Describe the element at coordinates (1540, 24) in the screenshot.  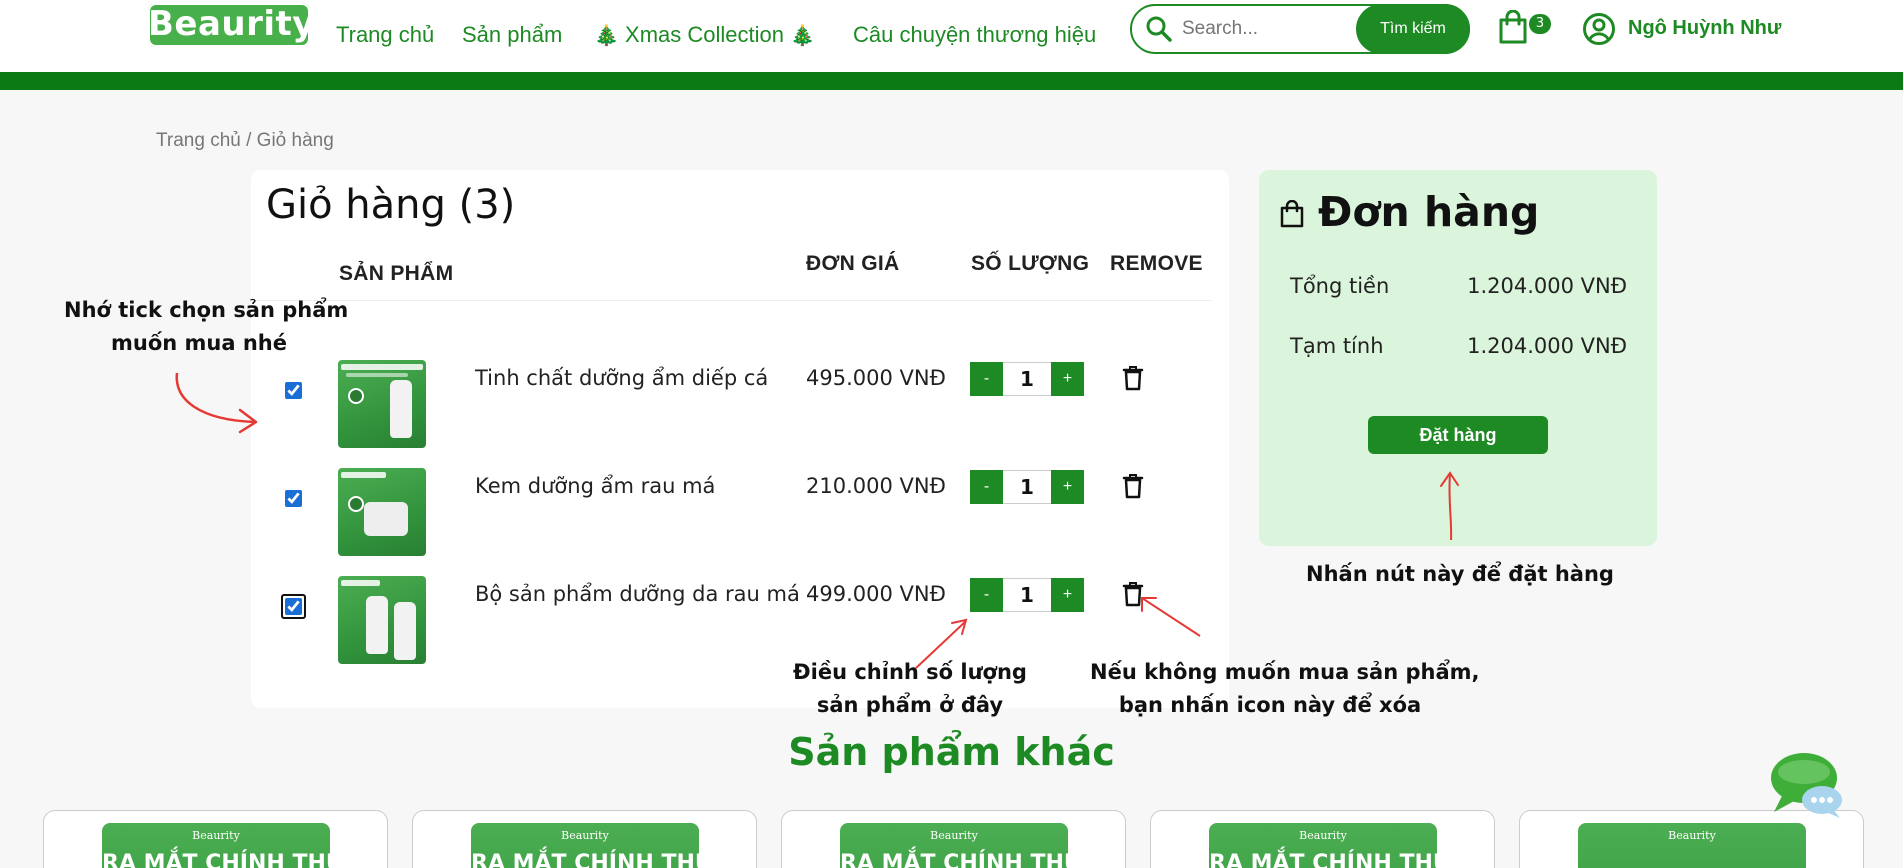
I see `cart-count-badge: 3` at that location.